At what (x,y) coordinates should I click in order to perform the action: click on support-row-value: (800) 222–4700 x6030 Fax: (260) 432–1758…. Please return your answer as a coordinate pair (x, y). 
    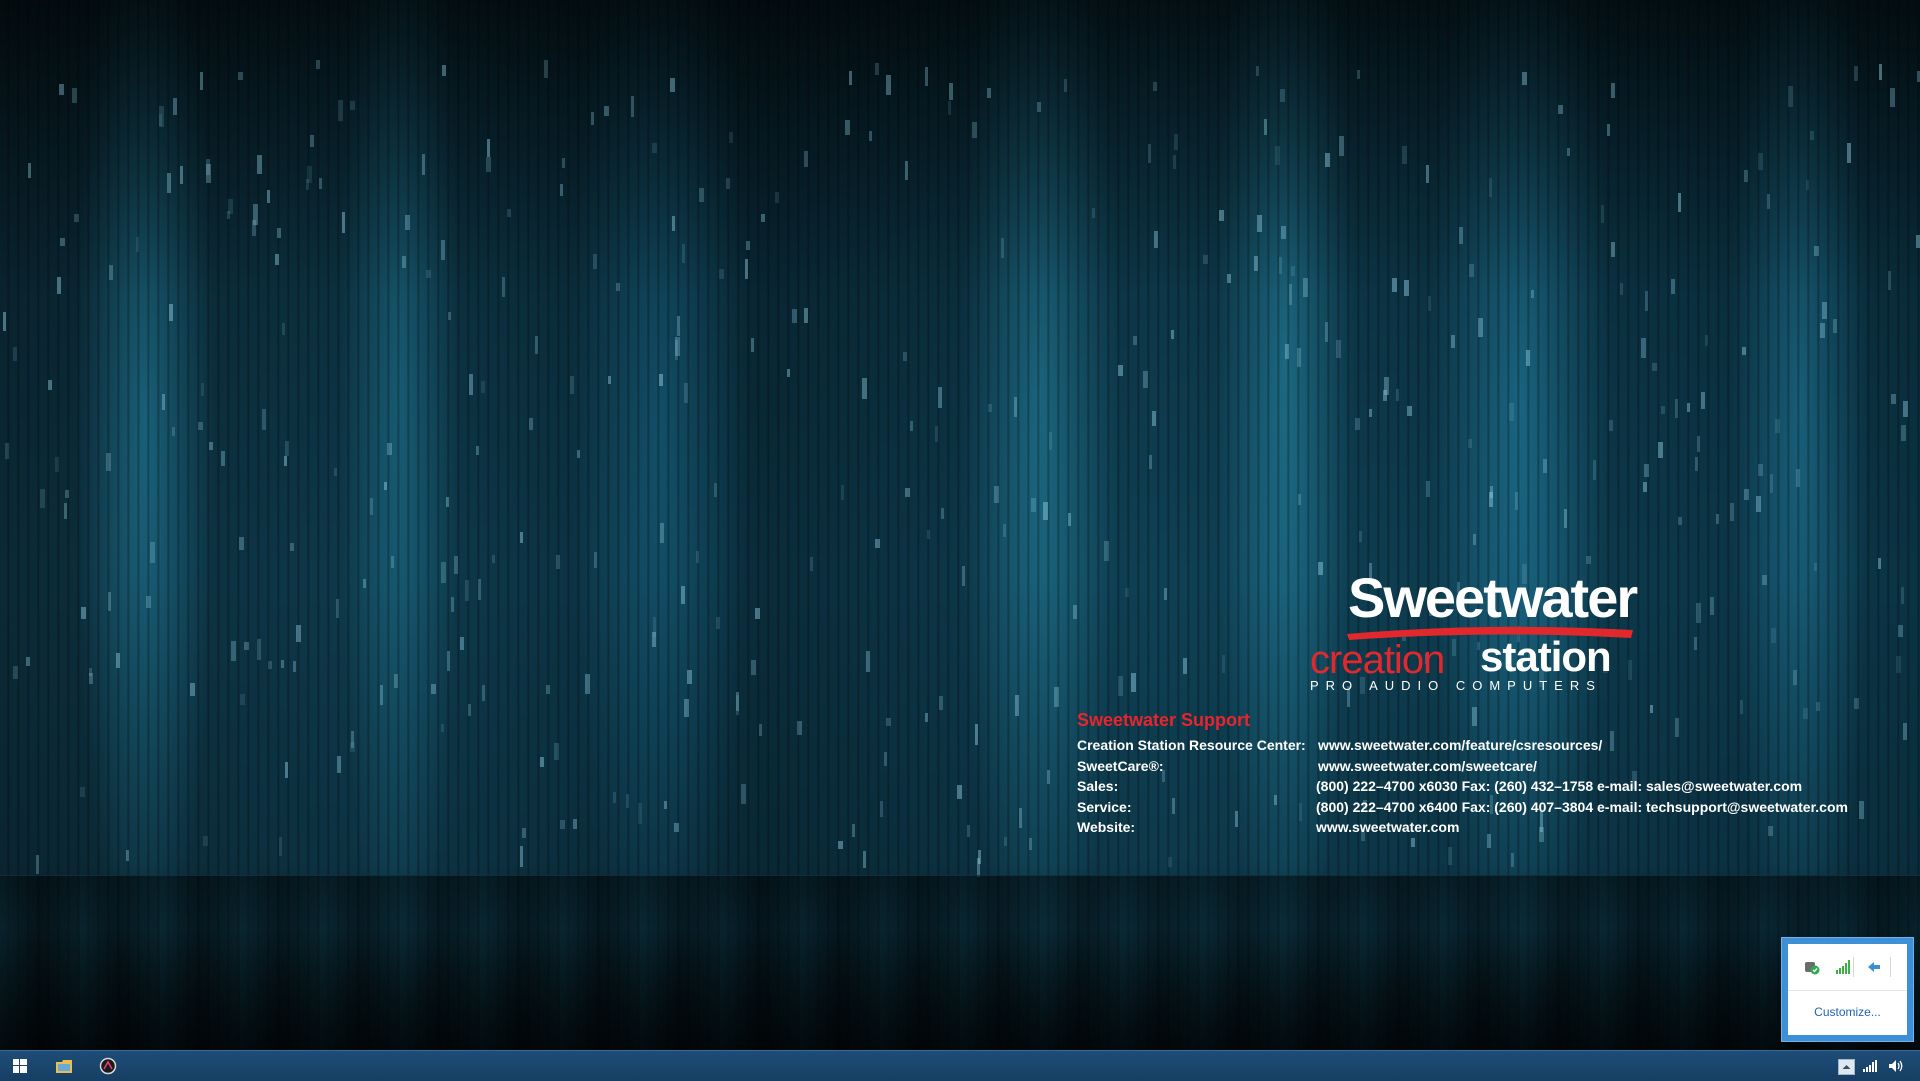
    Looking at the image, I should click on (1559, 786).